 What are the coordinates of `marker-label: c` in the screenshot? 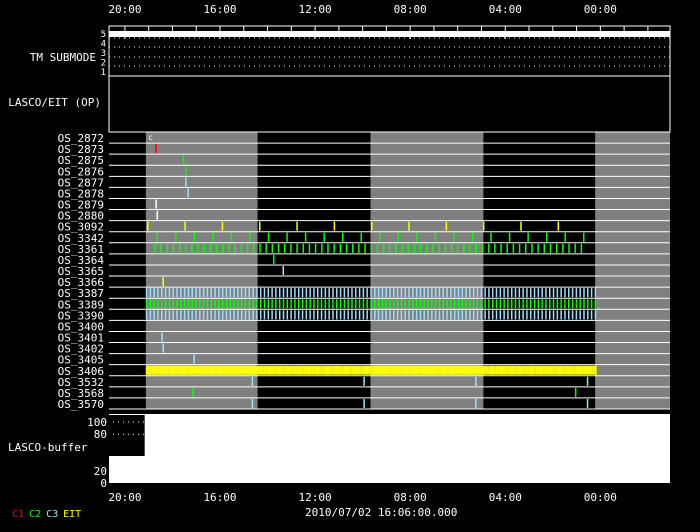 It's located at (150, 137).